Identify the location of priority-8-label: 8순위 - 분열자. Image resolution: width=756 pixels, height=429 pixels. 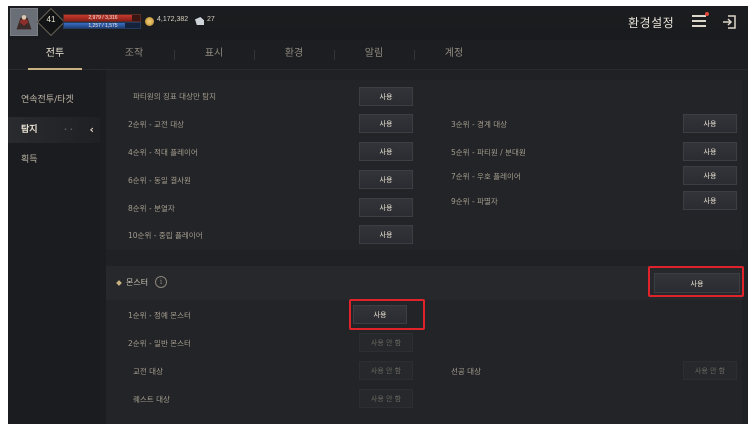
(151, 208).